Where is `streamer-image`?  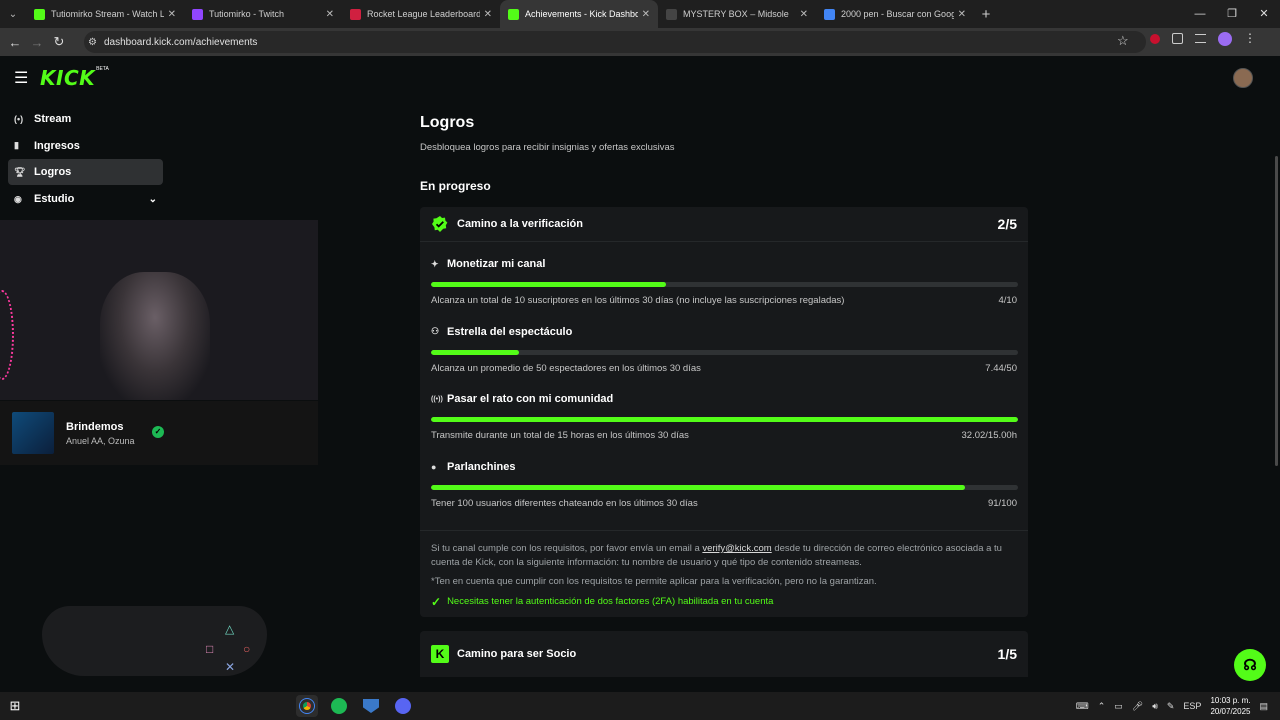 streamer-image is located at coordinates (155, 336).